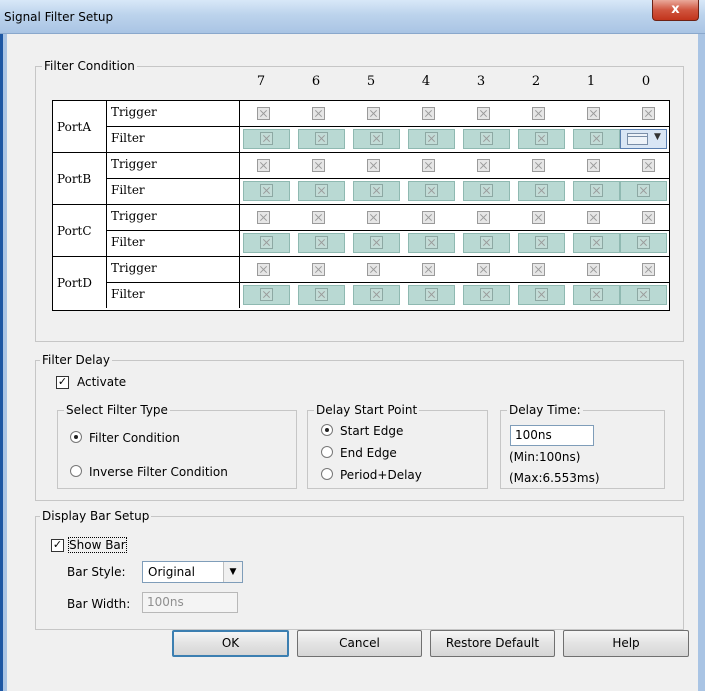  Describe the element at coordinates (372, 431) in the screenshot. I see `start-edge-option-label: Start Edge` at that location.